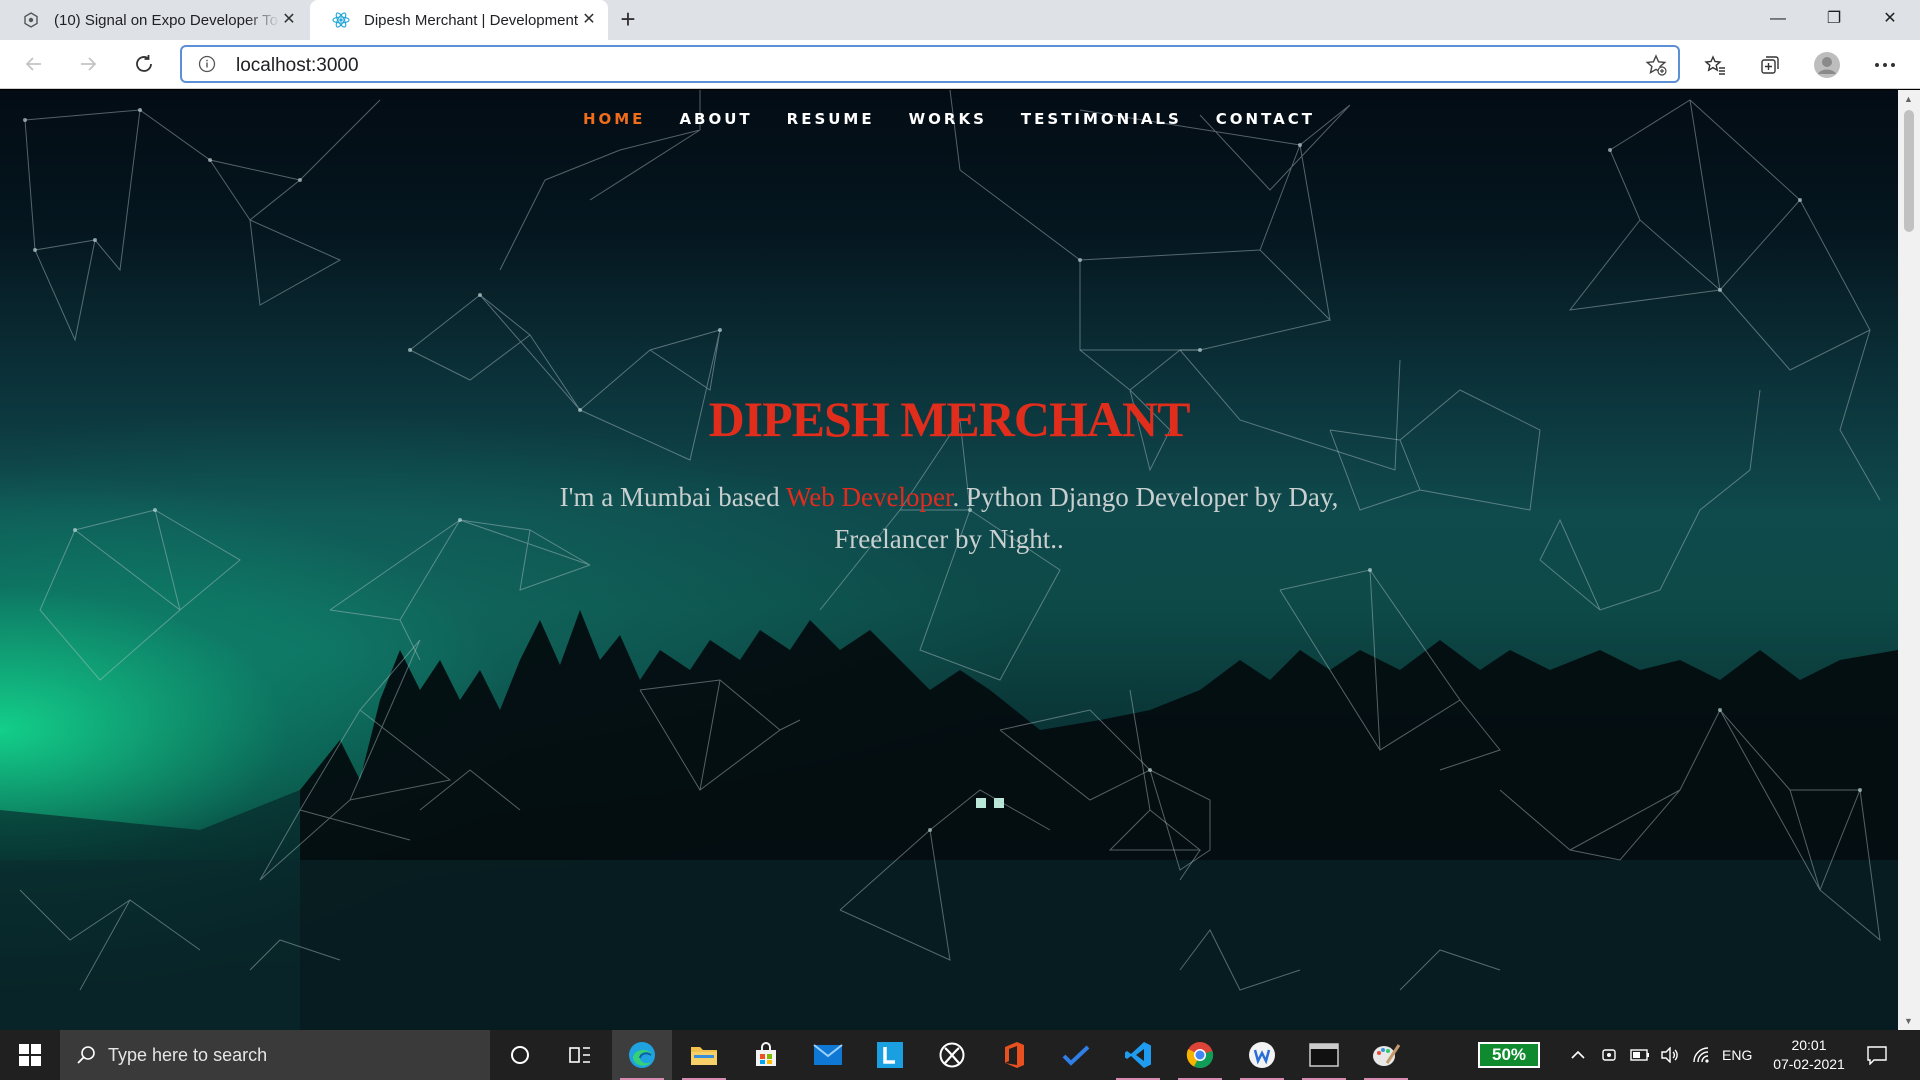 Image resolution: width=1920 pixels, height=1080 pixels. I want to click on more-menu-icon, so click(1885, 65).